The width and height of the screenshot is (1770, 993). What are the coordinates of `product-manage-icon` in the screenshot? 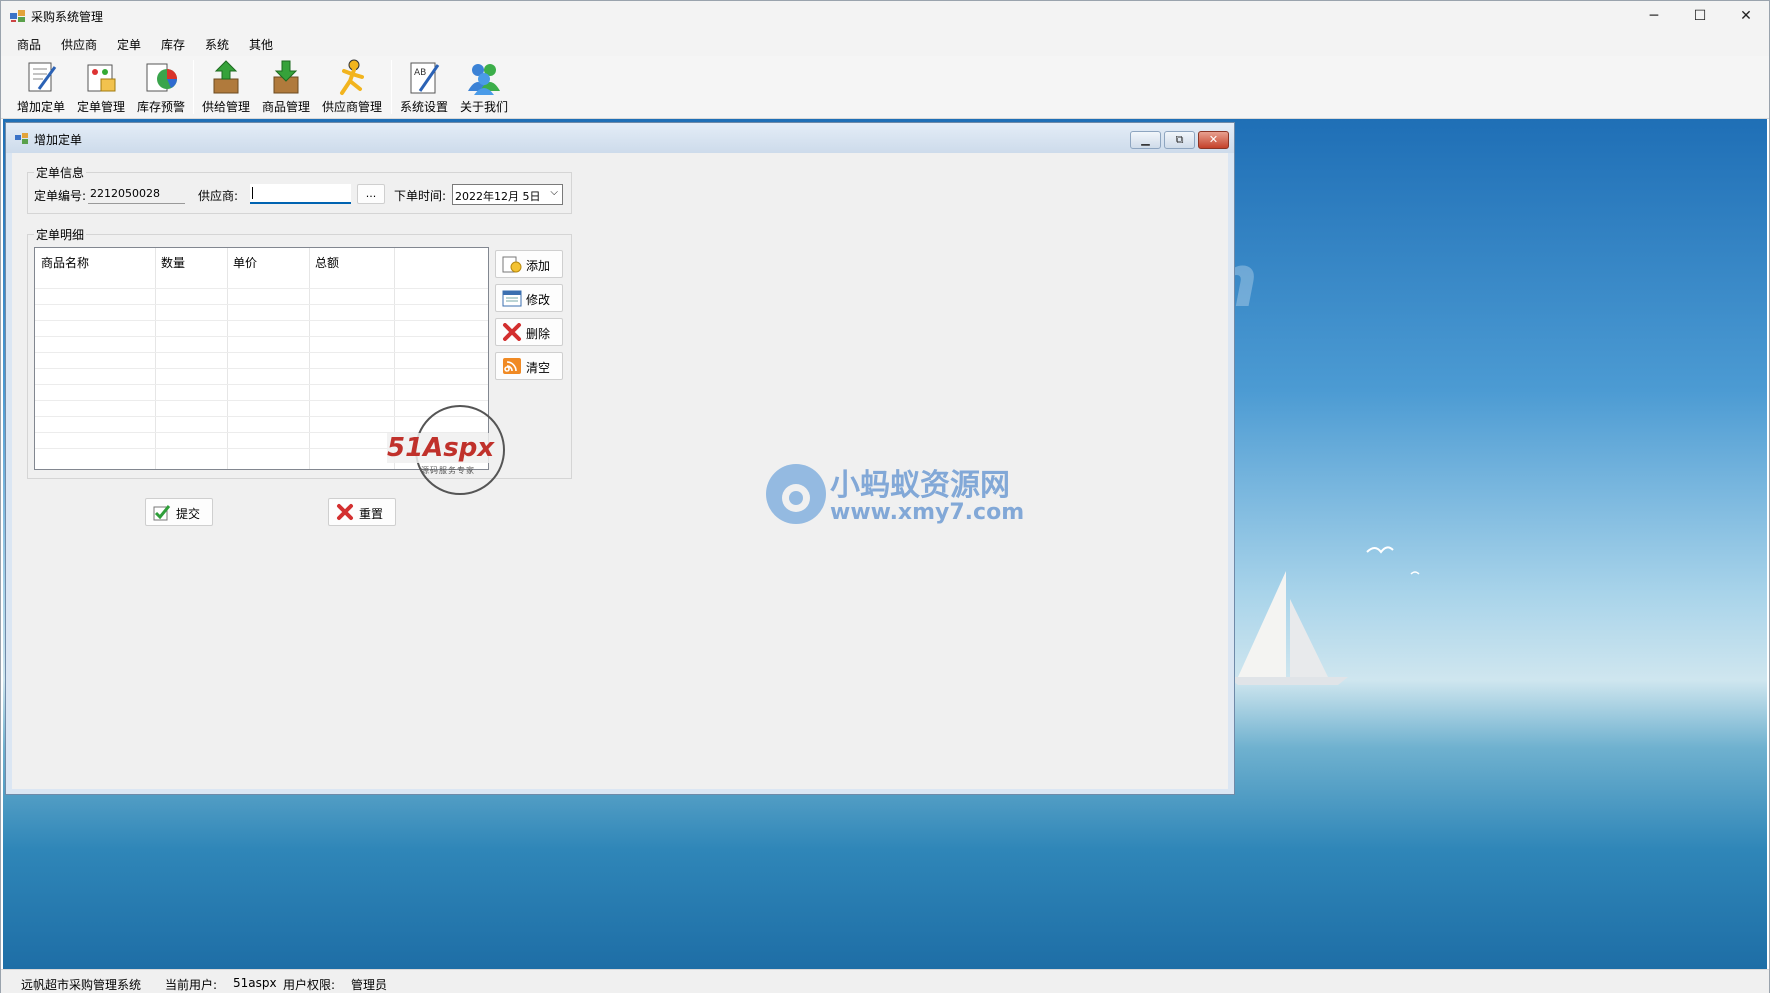 It's located at (286, 77).